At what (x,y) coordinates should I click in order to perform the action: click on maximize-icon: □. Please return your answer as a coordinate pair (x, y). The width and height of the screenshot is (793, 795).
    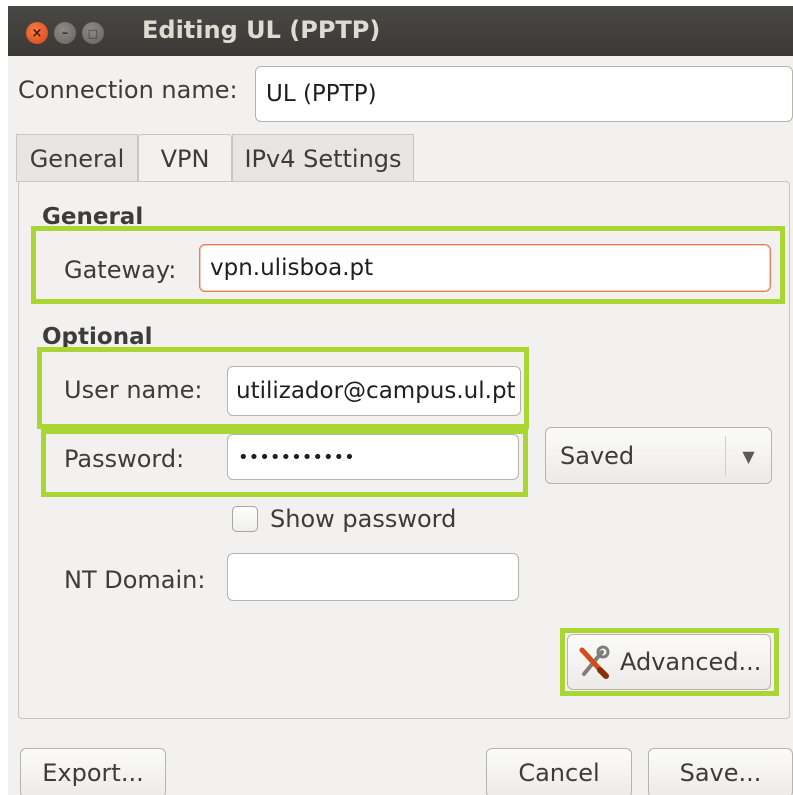
    Looking at the image, I should click on (93, 33).